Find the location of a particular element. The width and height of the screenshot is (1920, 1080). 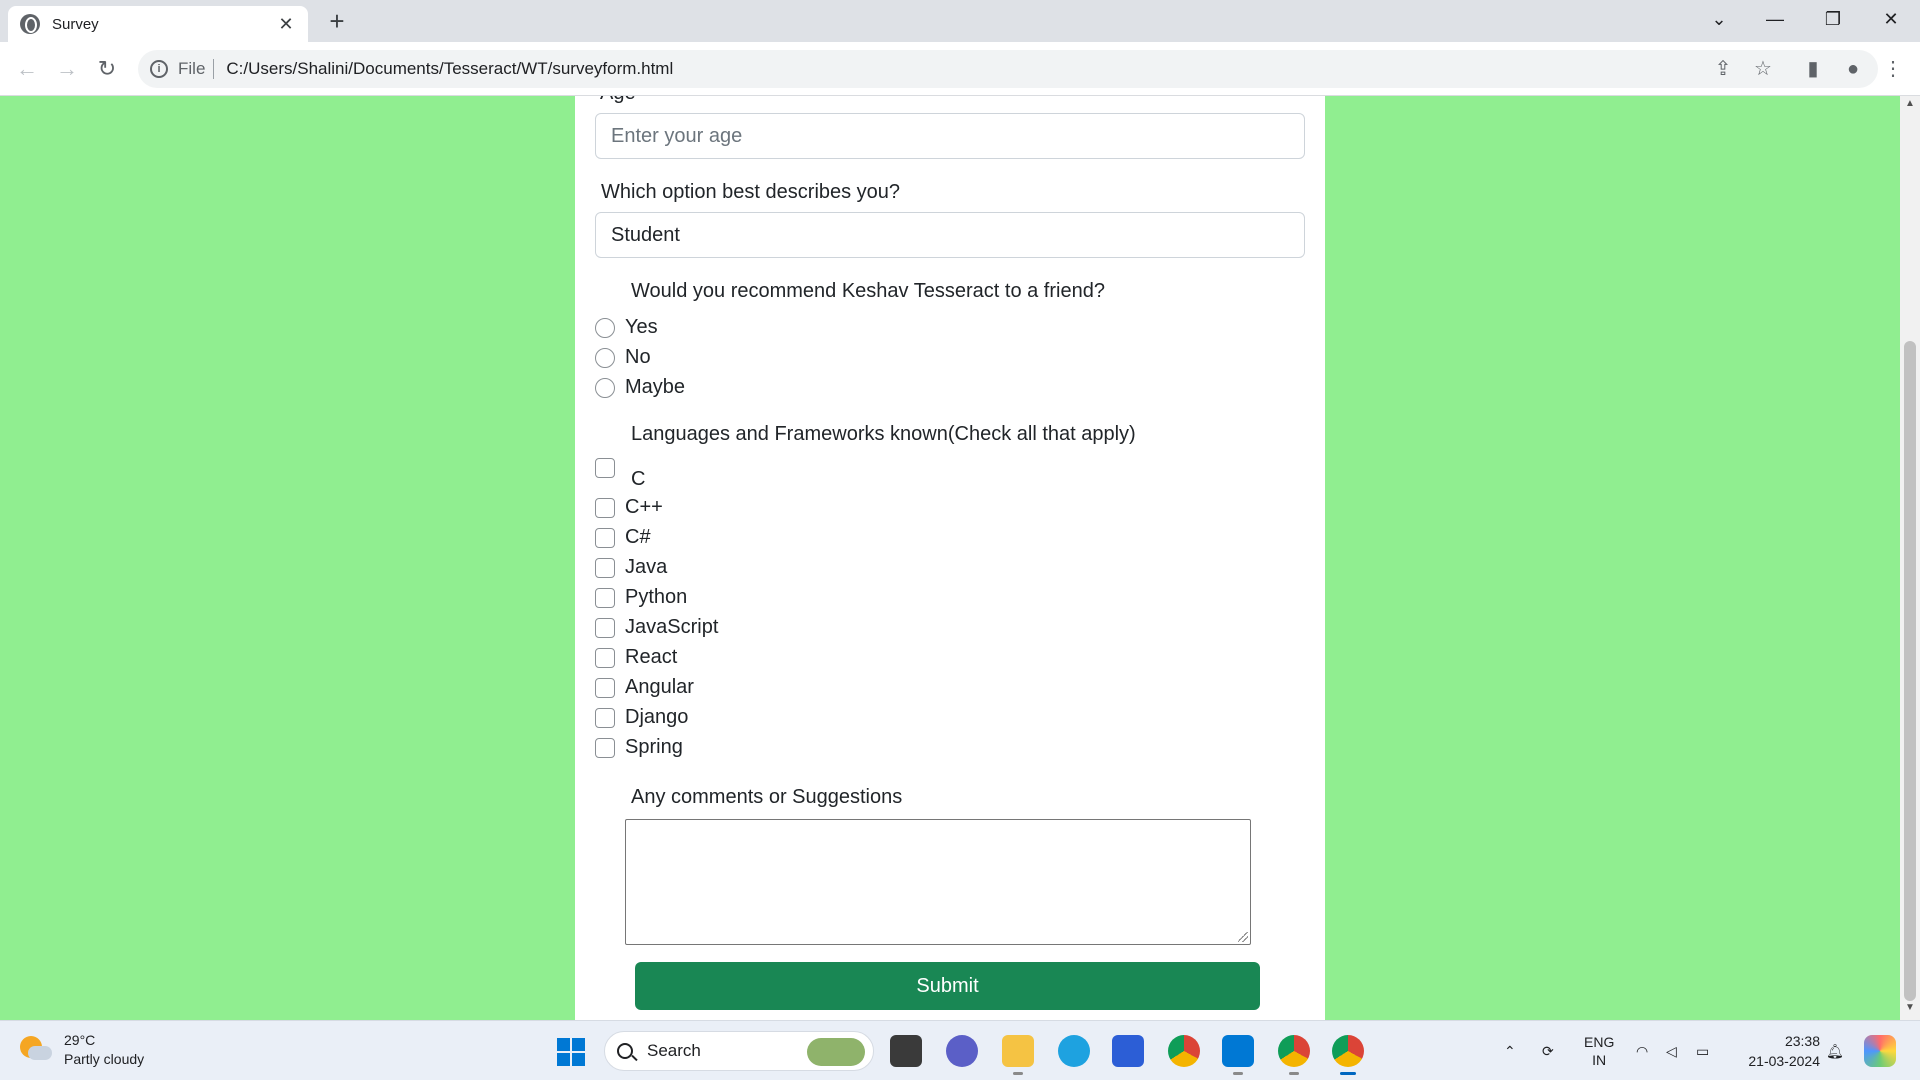

close-window-button: ✕ is located at coordinates (1891, 19).